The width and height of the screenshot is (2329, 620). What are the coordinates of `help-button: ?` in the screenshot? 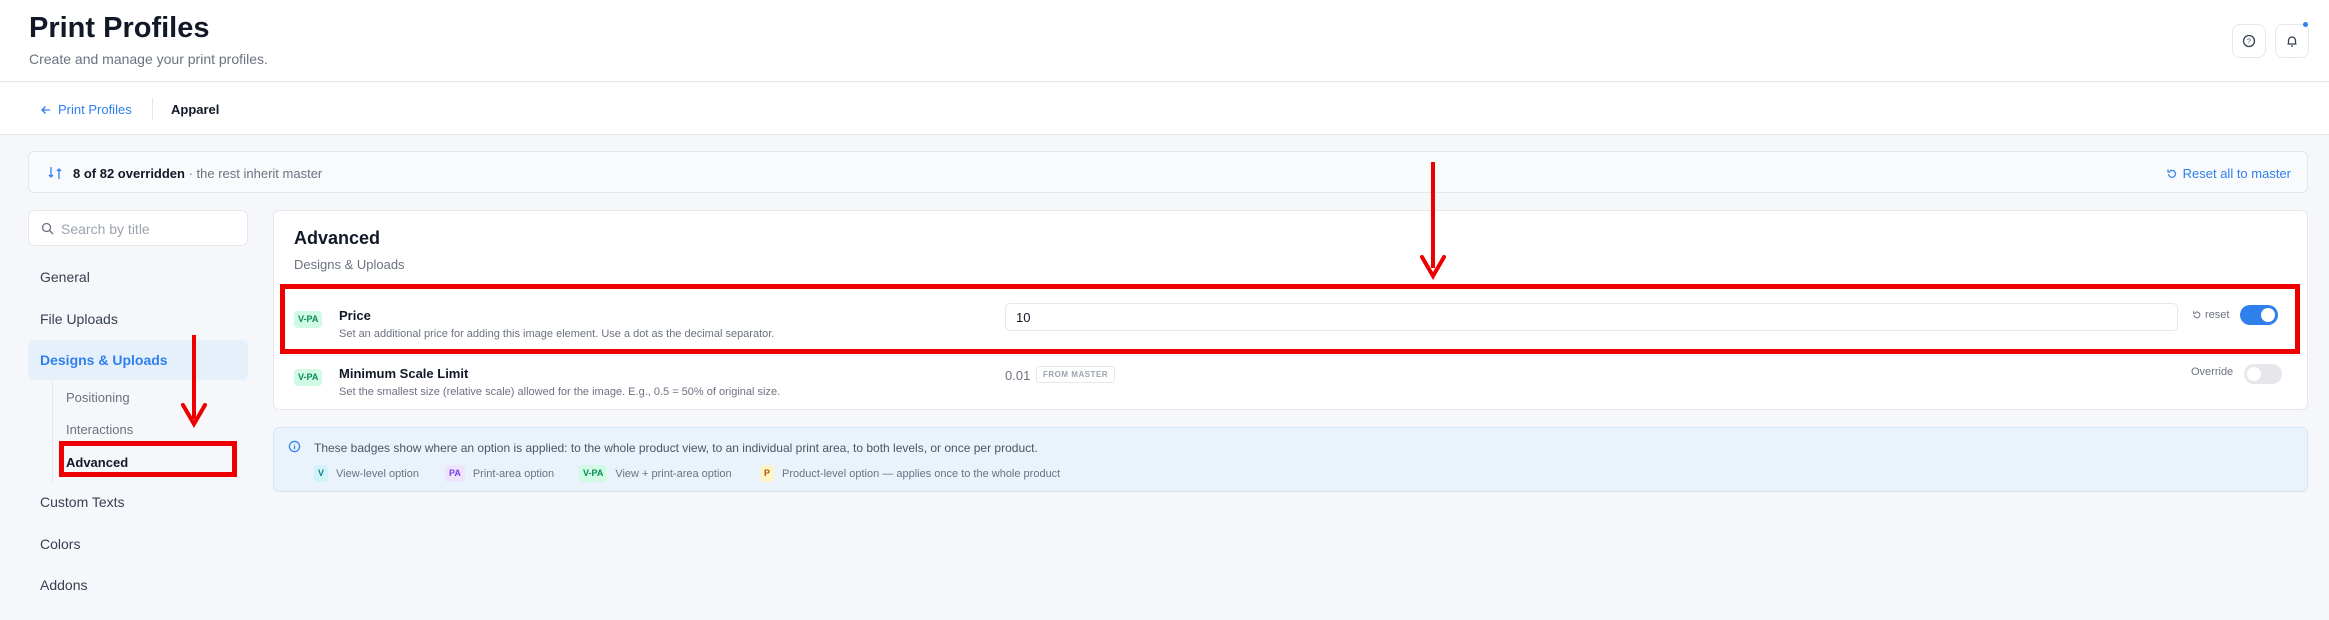 It's located at (2249, 41).